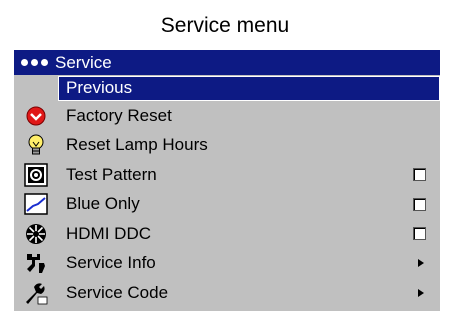 This screenshot has height=311, width=450. What do you see at coordinates (227, 146) in the screenshot?
I see `menu-item-reset-lamp-hours: Reset Lamp Hours` at bounding box center [227, 146].